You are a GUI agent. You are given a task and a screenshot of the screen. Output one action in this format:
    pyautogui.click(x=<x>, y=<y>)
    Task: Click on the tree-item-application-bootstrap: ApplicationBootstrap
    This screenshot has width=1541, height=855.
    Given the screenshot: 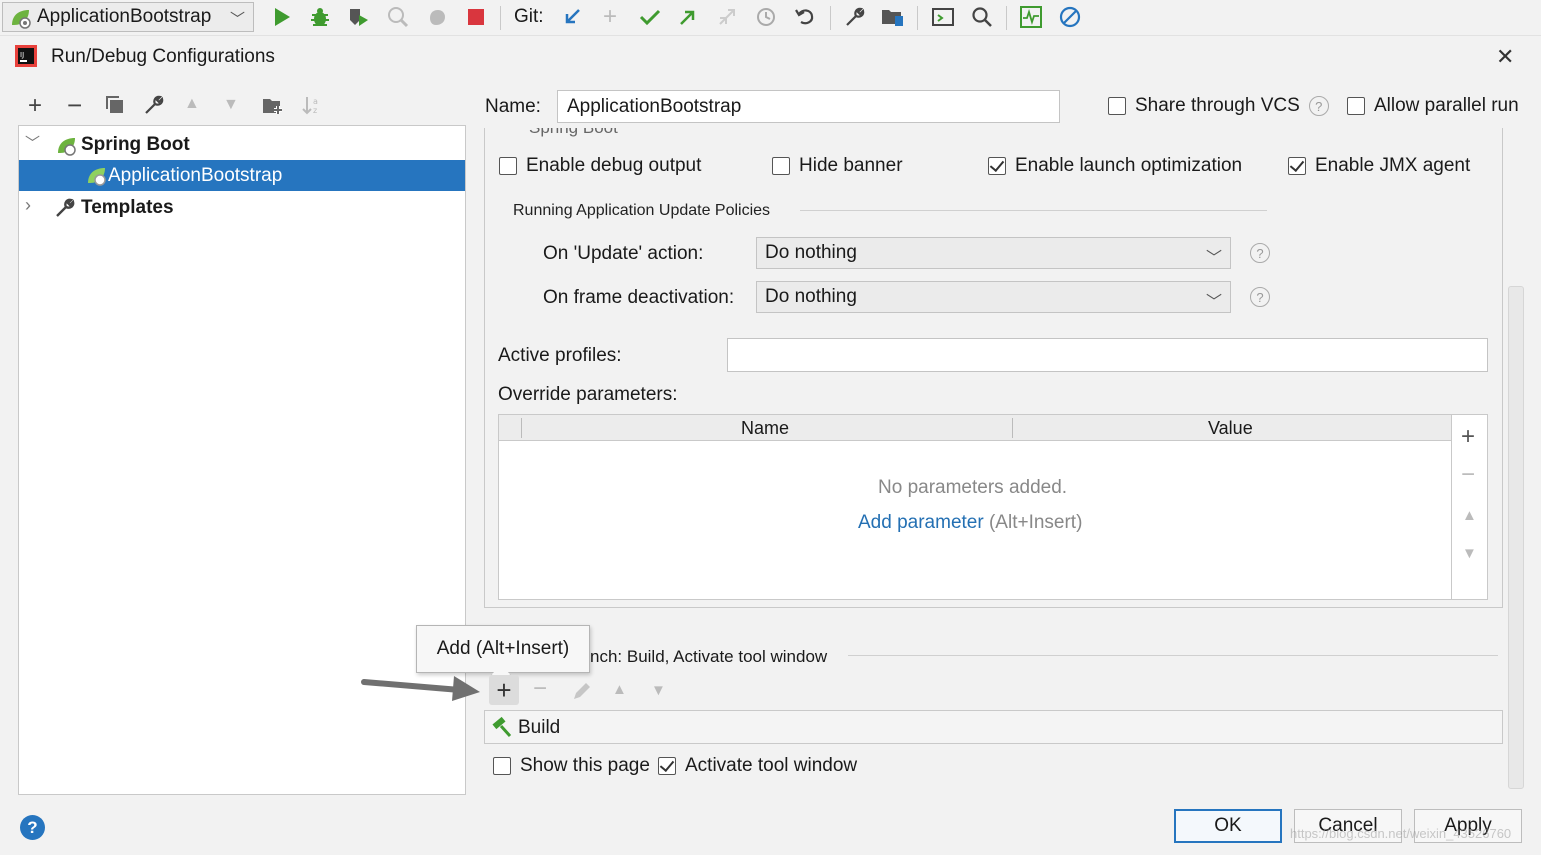 What is the action you would take?
    pyautogui.click(x=242, y=175)
    